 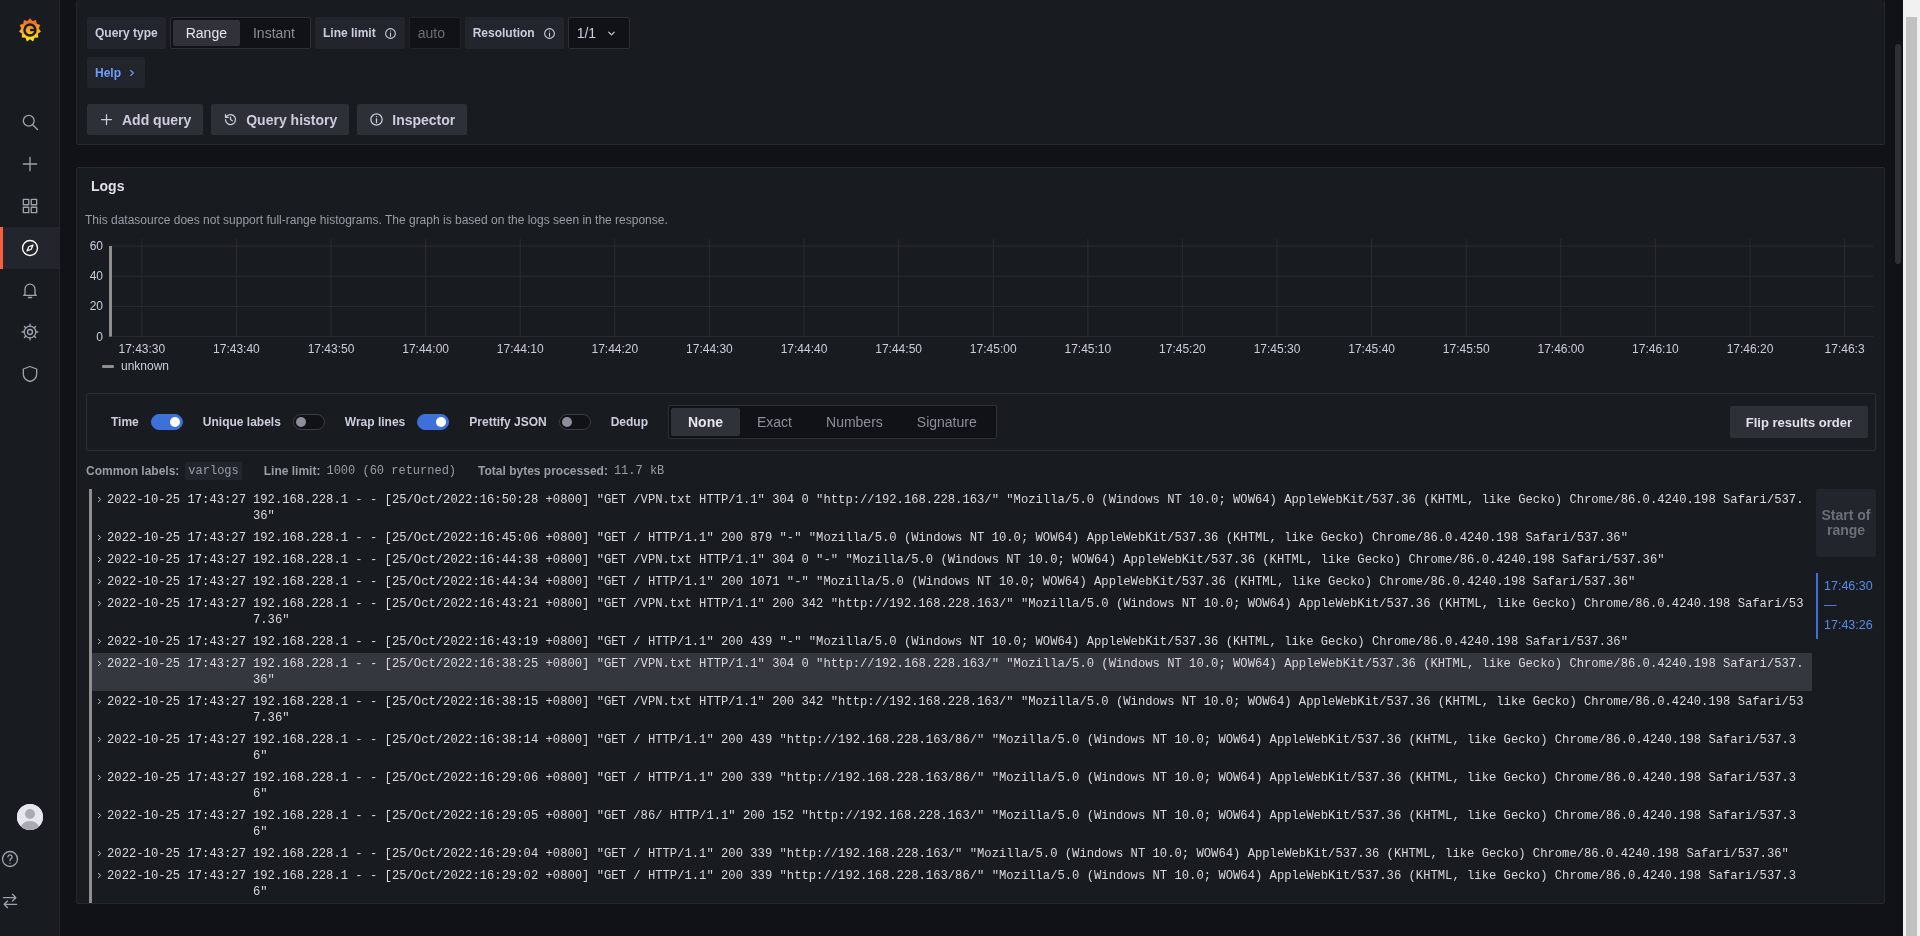 I want to click on axis-label: 17:45:30, so click(x=1277, y=349).